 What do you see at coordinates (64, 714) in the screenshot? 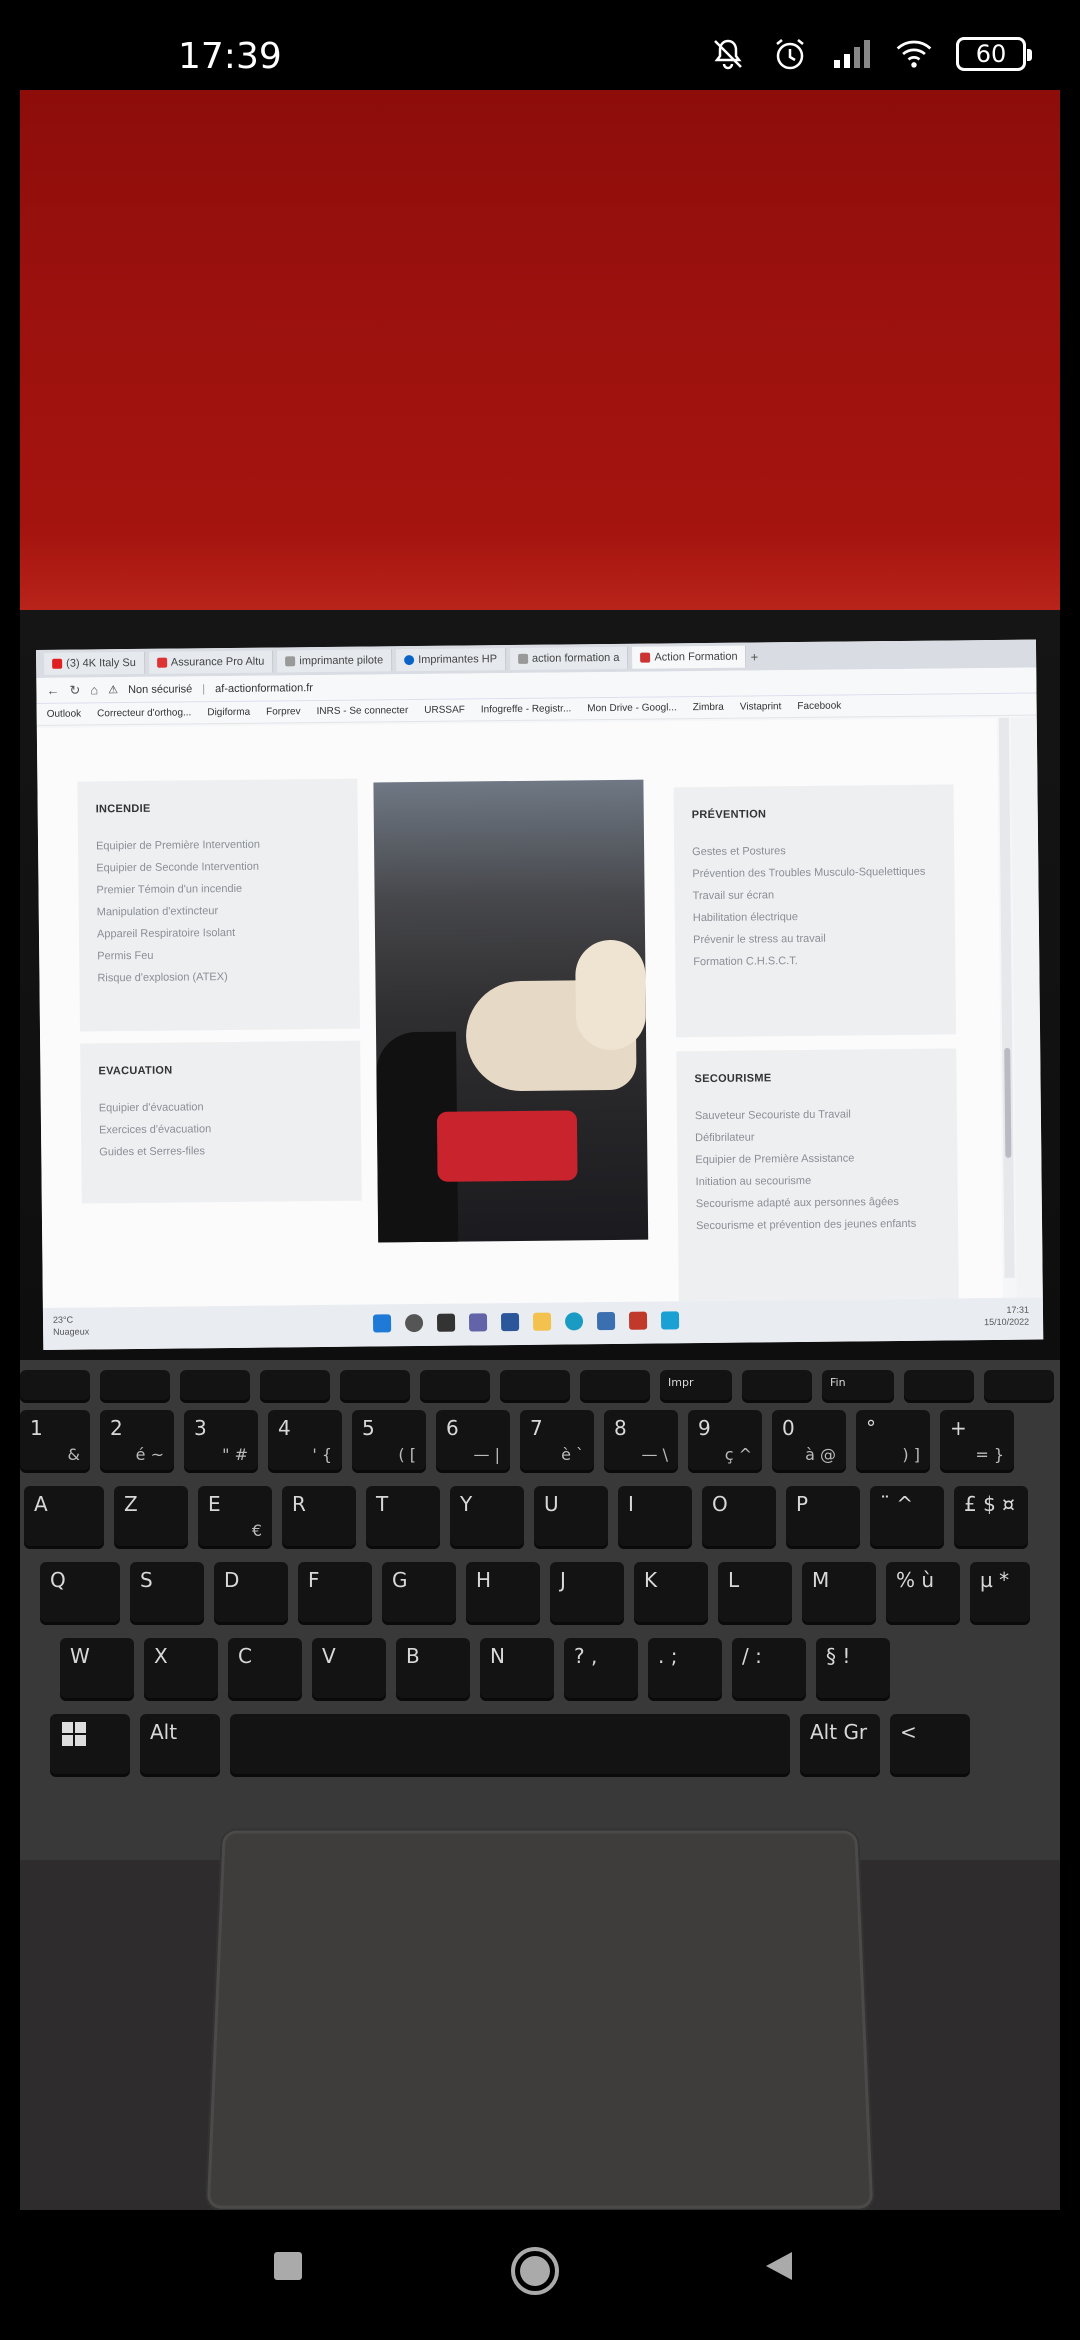
I see `bookmark: Outlook` at bounding box center [64, 714].